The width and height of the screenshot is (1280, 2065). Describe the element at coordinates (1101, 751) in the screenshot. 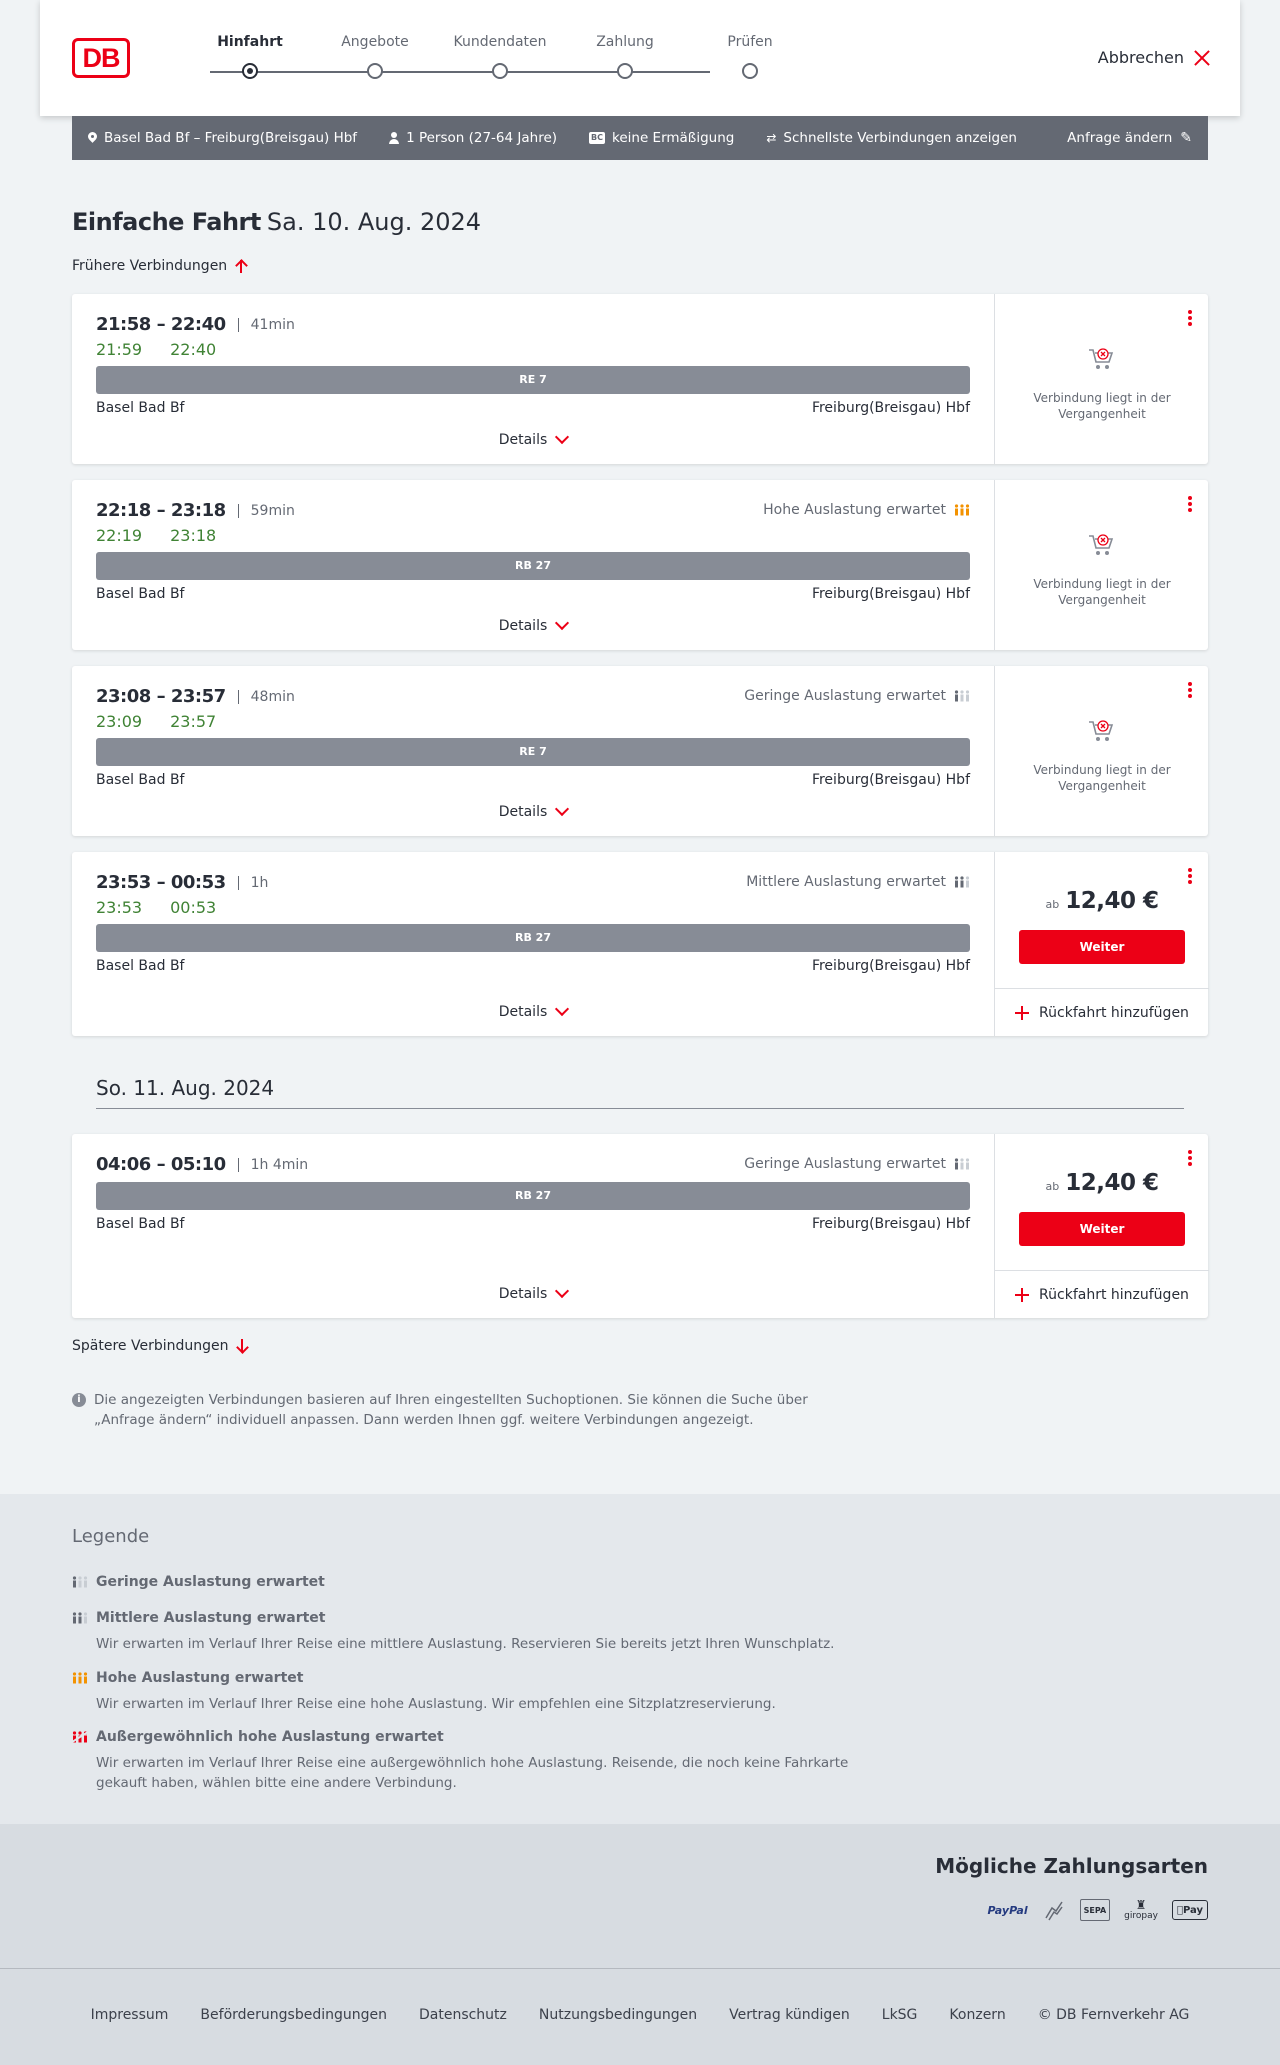

I see `offer-panel: Verbindung liegt in der Vergangenheit` at that location.